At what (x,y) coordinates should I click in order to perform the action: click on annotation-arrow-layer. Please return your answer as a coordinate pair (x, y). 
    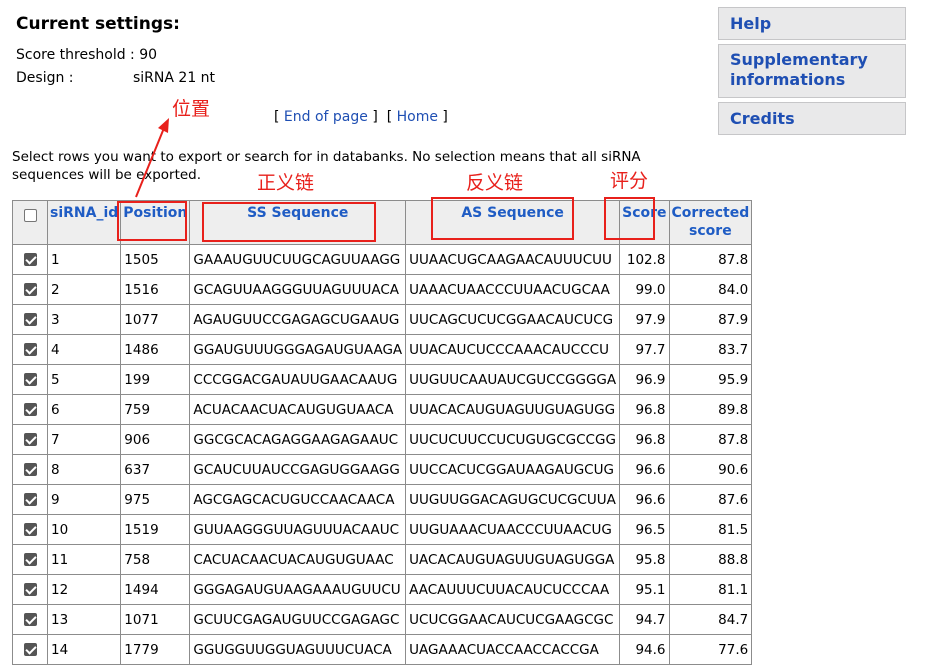
    Looking at the image, I should click on (152, 158).